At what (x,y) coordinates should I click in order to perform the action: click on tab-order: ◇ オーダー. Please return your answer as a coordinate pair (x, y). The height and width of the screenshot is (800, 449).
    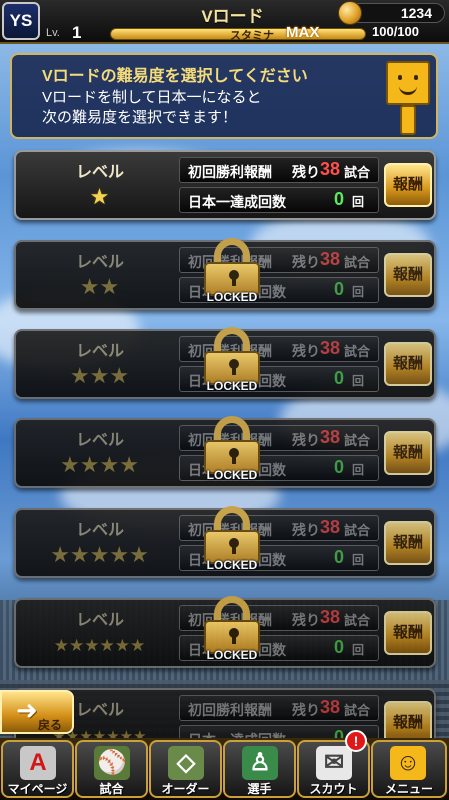
    Looking at the image, I should click on (185, 769).